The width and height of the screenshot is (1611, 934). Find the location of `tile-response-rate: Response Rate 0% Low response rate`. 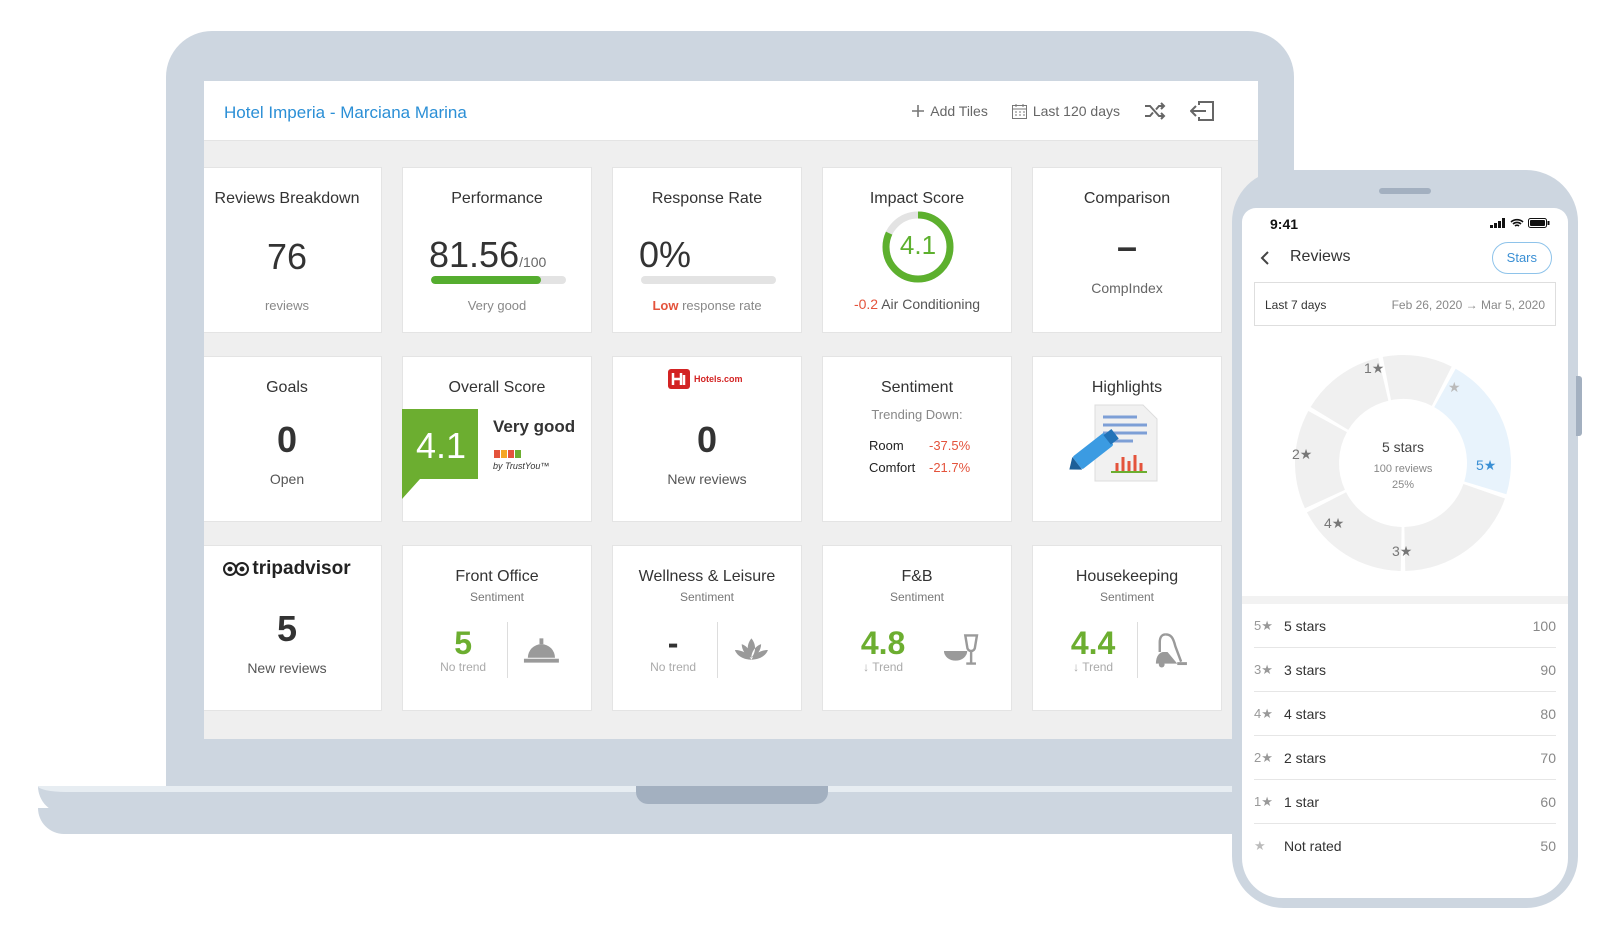

tile-response-rate: Response Rate 0% Low response rate is located at coordinates (707, 250).